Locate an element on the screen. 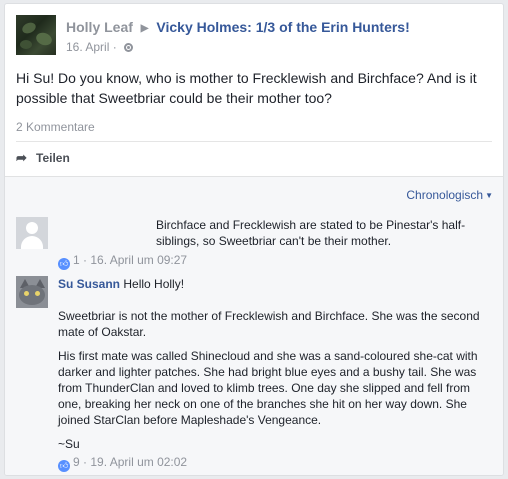 This screenshot has width=508, height=479. group-name-link: Vicky Holmes: 1/3 of the Erin Hunters! is located at coordinates (282, 27).